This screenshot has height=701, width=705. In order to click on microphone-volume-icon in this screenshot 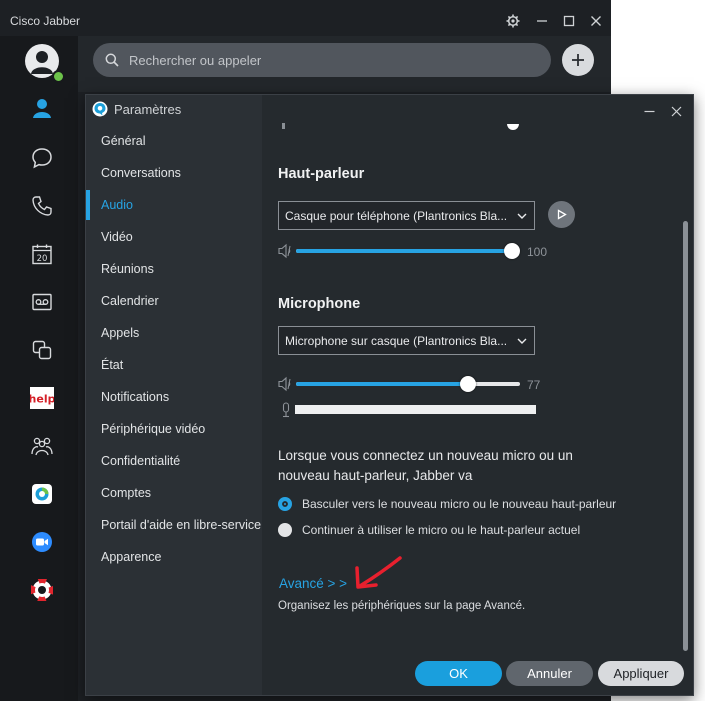, I will do `click(284, 384)`.